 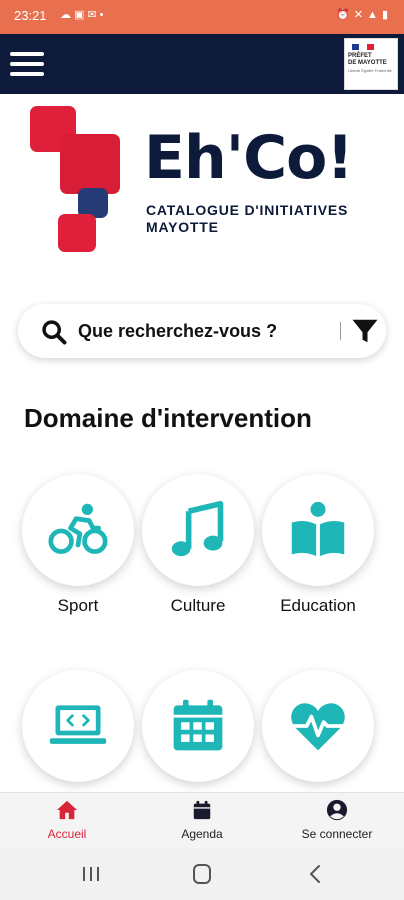 What do you see at coordinates (247, 210) in the screenshot?
I see `brand-tagline-line1: CATALOGUE D'INITIATIVES` at bounding box center [247, 210].